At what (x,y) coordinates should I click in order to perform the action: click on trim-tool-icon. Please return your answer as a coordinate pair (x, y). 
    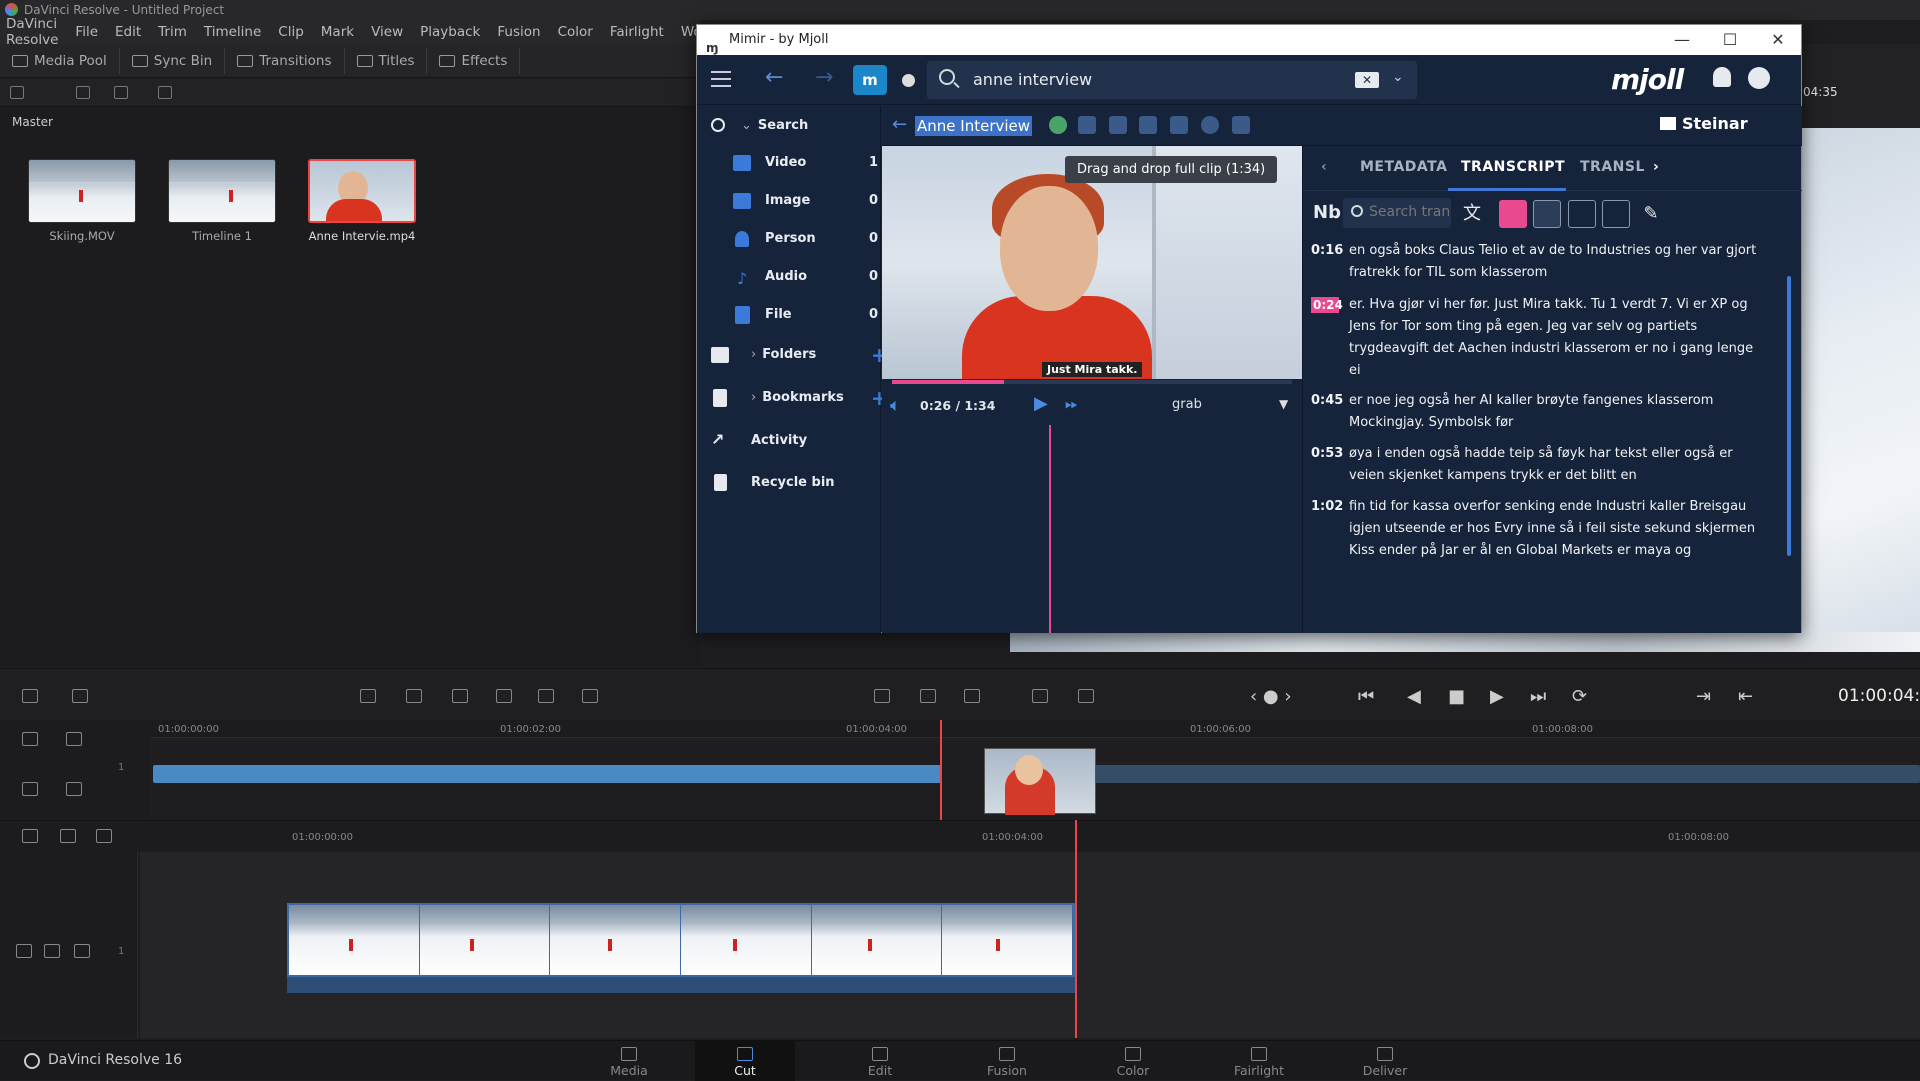
    Looking at the image, I should click on (74, 739).